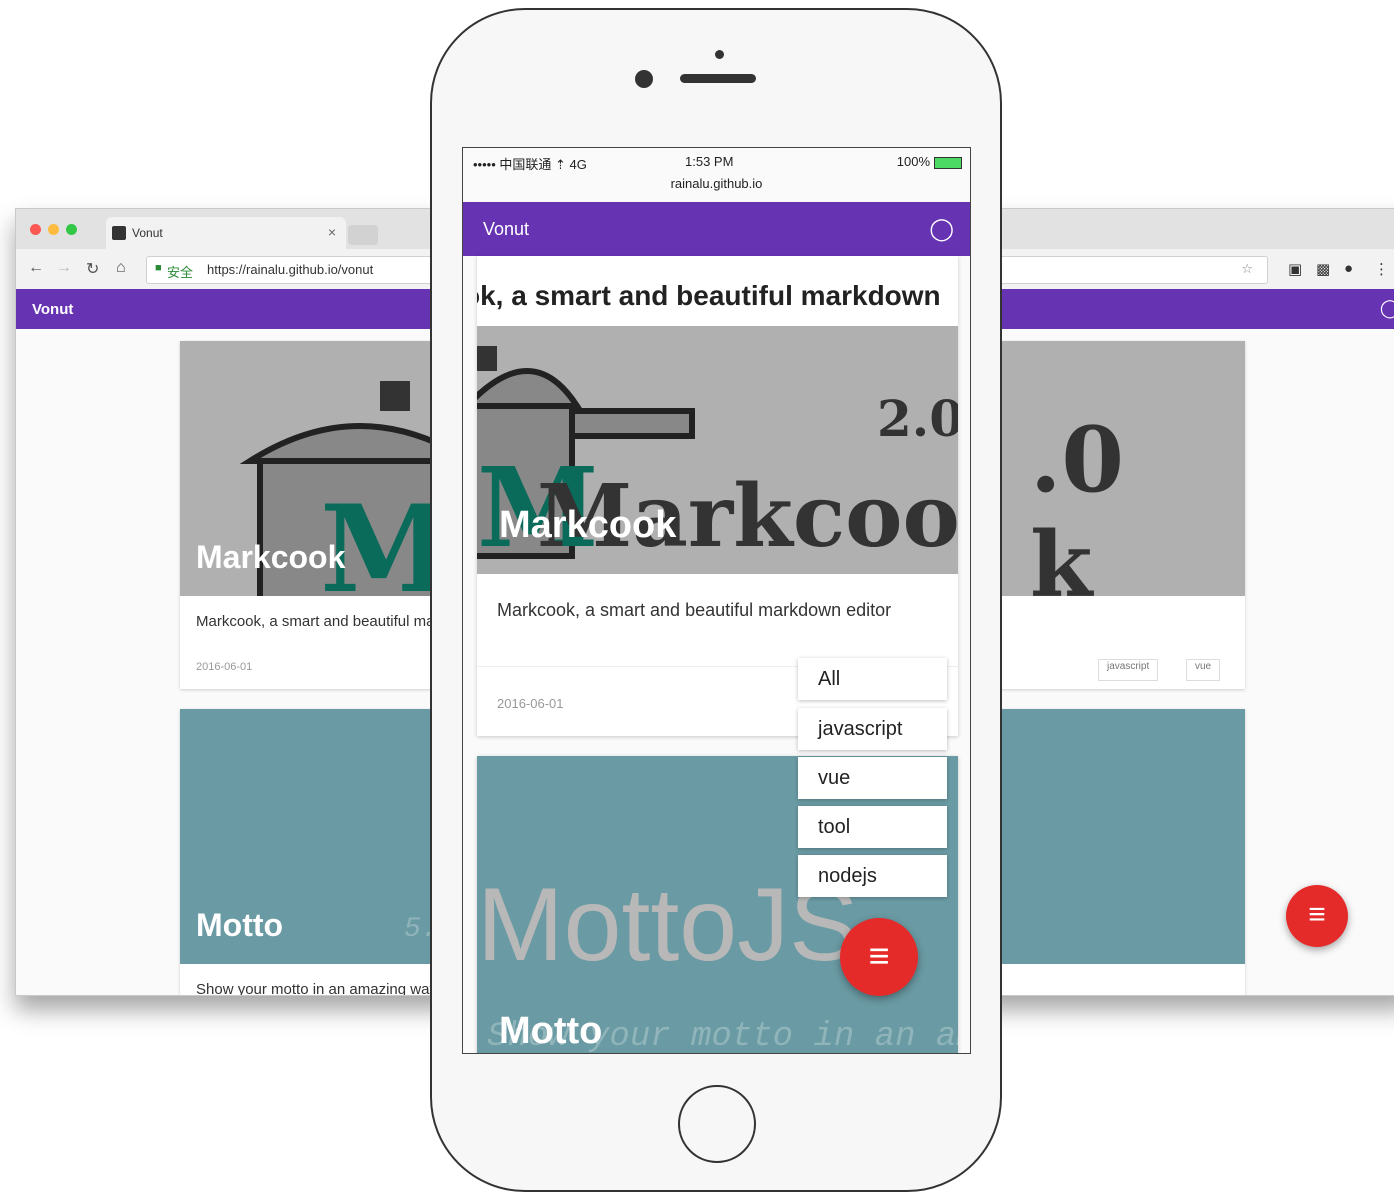 The width and height of the screenshot is (1394, 1194). I want to click on battery-icon, so click(948, 162).